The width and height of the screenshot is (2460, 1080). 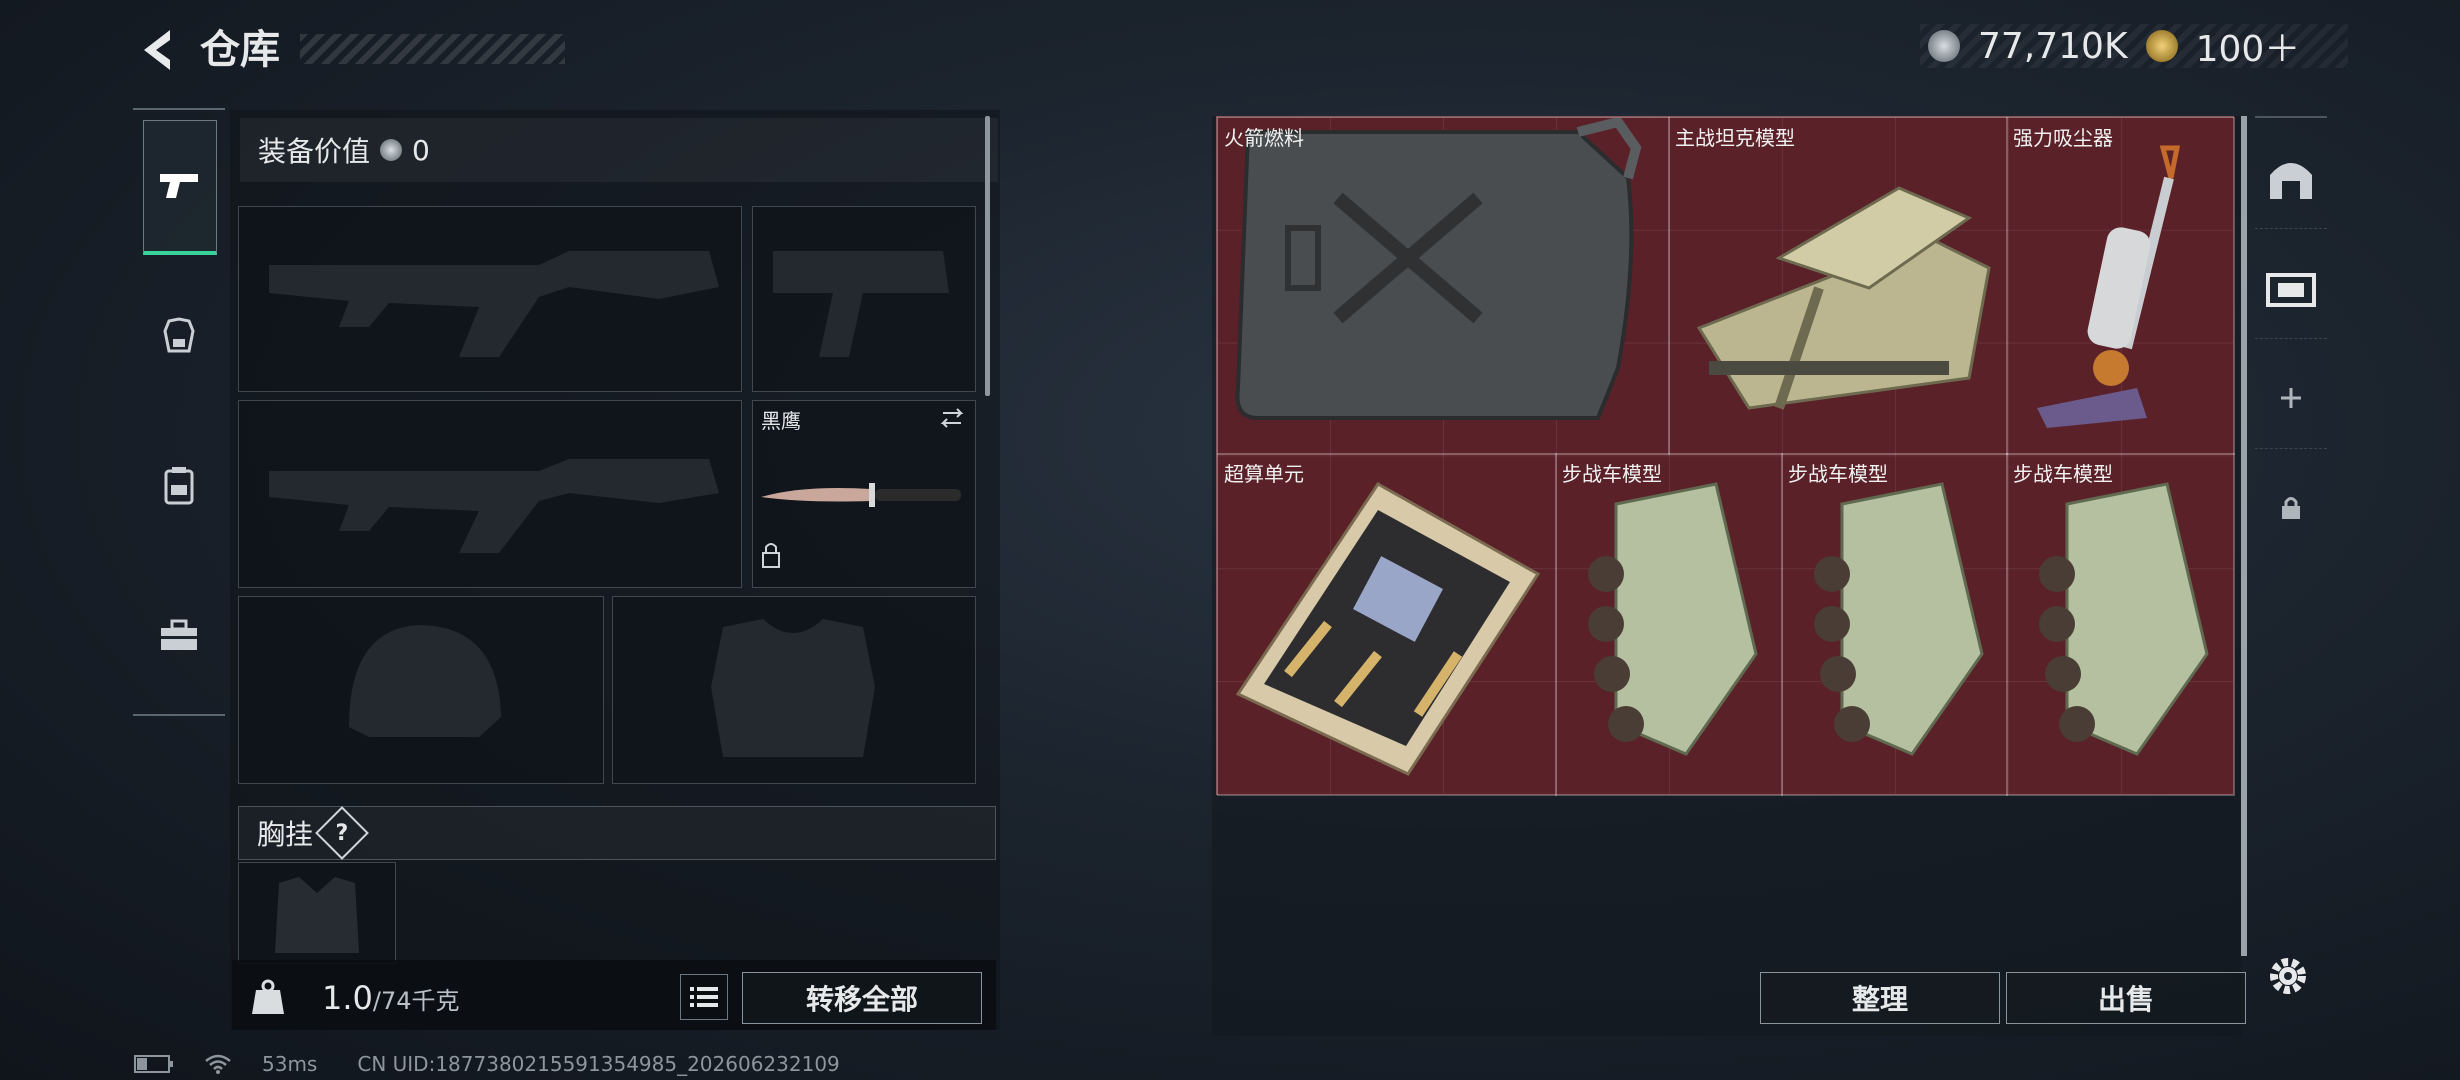 What do you see at coordinates (1880, 998) in the screenshot?
I see `organize-button: 整理` at bounding box center [1880, 998].